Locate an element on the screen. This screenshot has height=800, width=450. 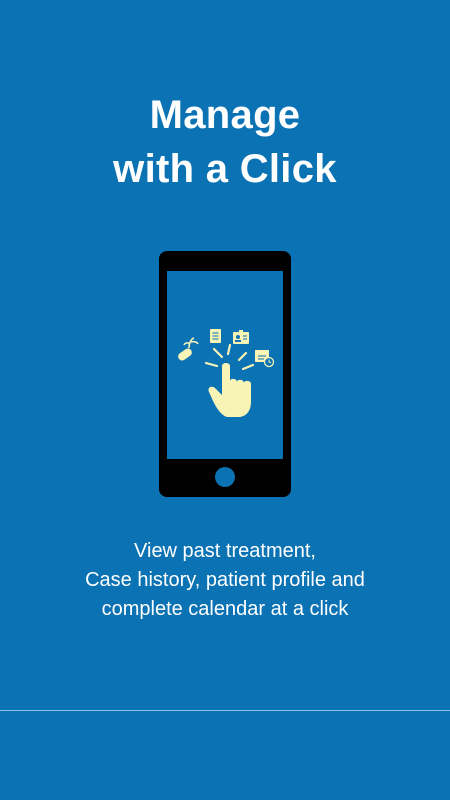
id-card-icon is located at coordinates (241, 337).